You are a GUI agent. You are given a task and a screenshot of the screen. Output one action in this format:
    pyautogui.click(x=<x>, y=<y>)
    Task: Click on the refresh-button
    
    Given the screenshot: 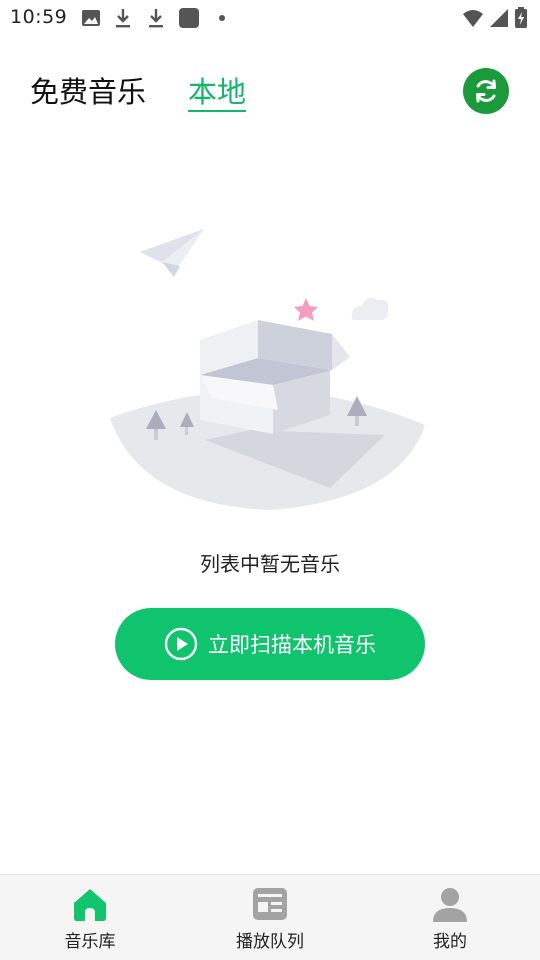 What is the action you would take?
    pyautogui.click(x=486, y=91)
    